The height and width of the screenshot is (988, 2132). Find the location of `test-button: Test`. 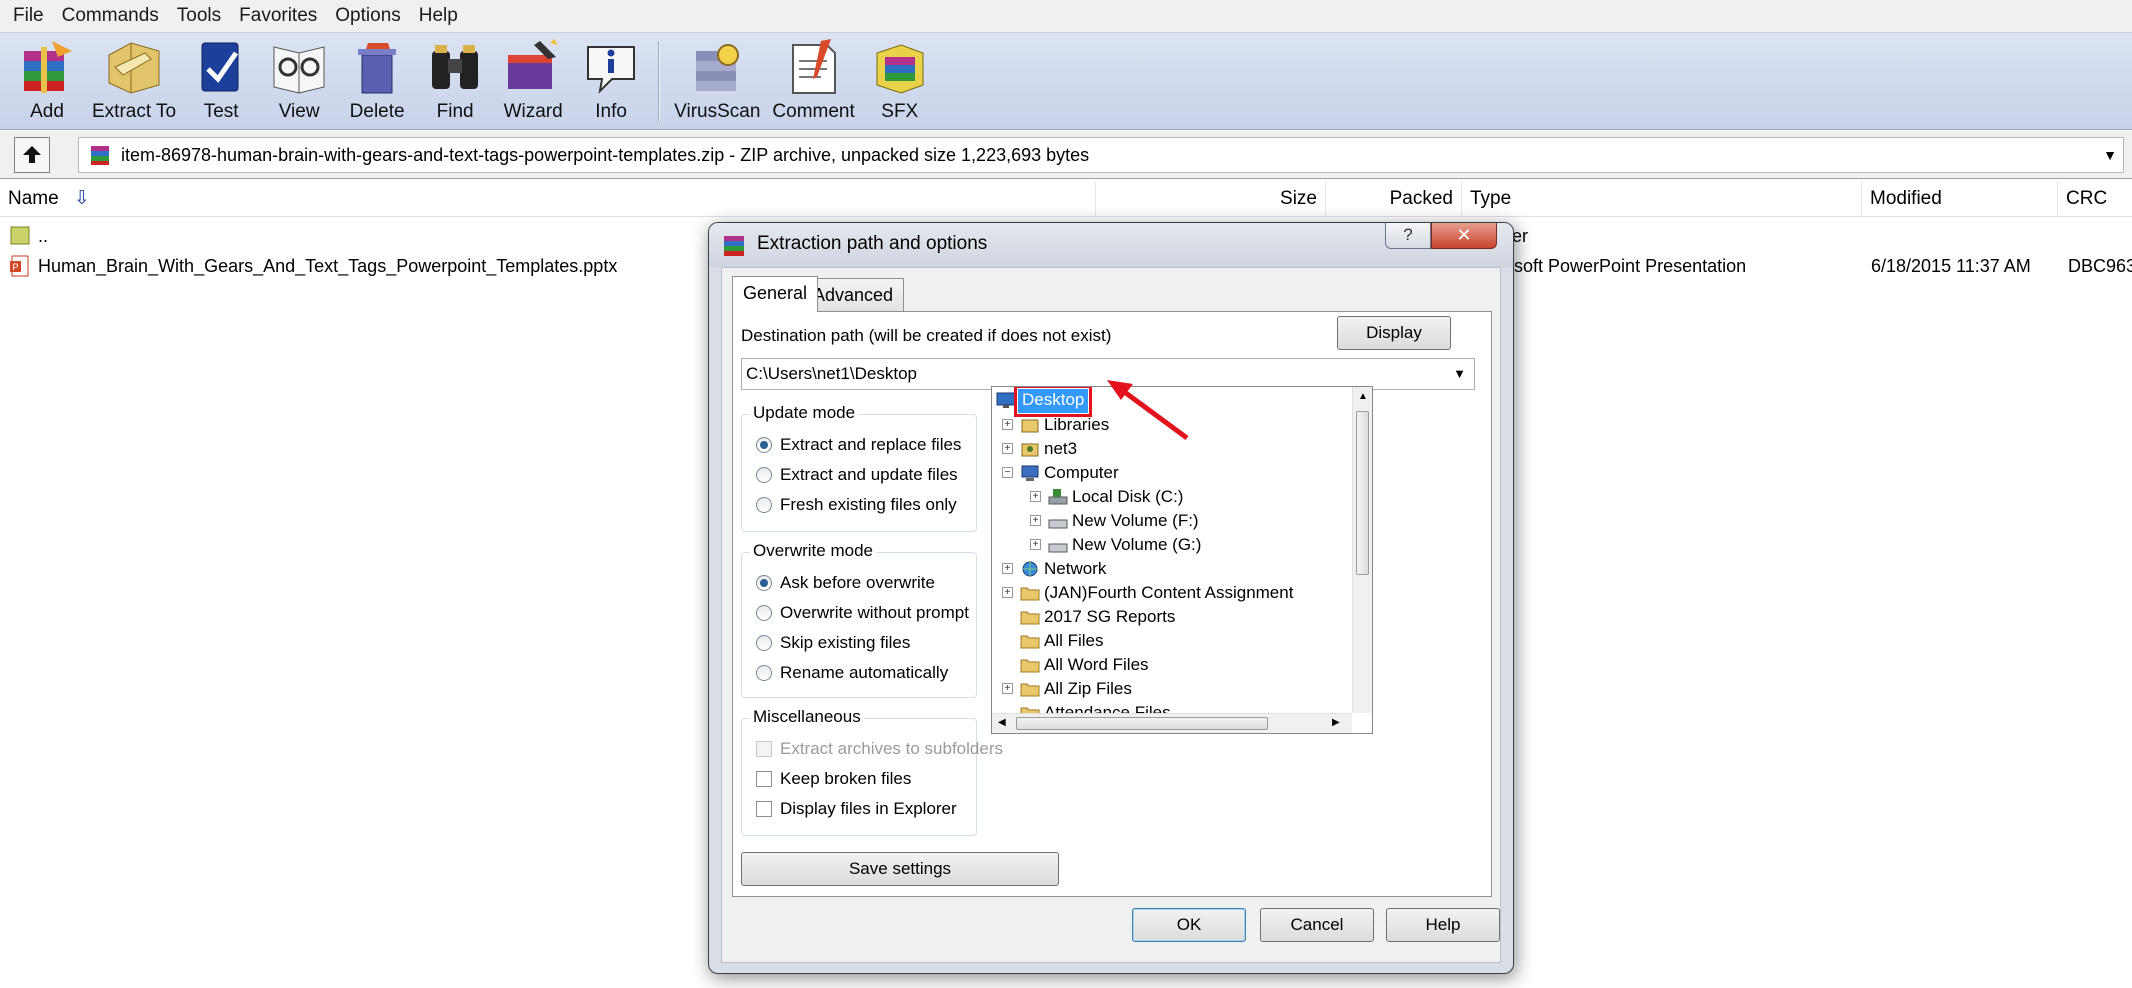

test-button: Test is located at coordinates (221, 81).